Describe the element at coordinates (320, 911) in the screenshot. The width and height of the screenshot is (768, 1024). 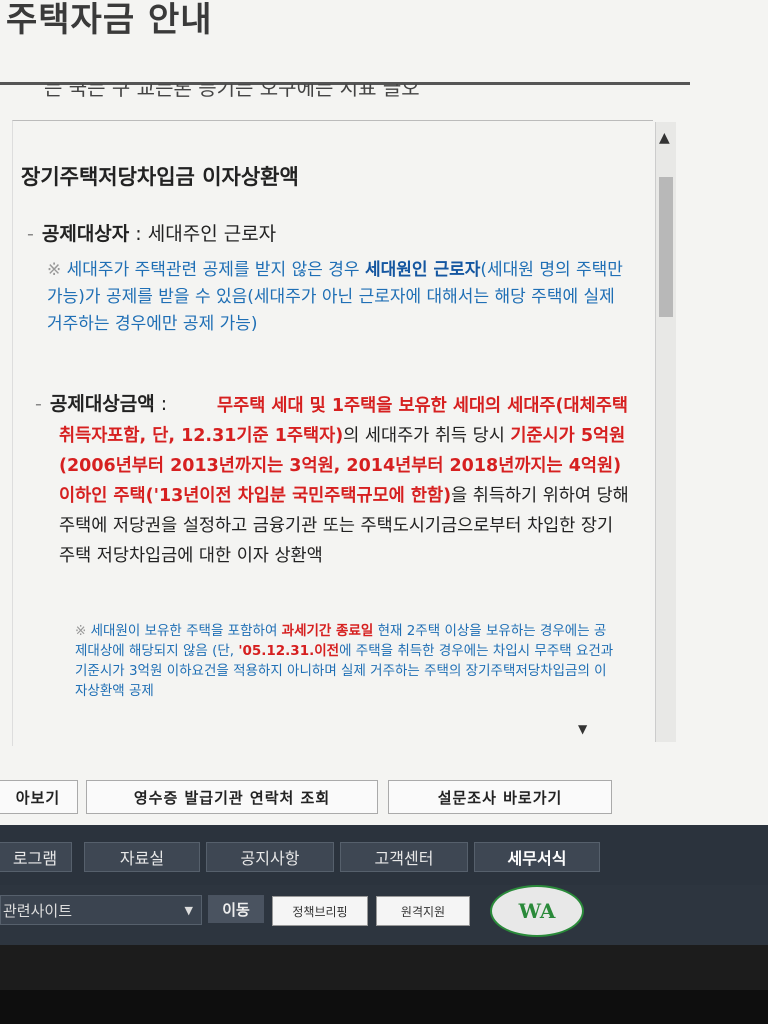
I see `policy-briefing-banner: 정책브리핑` at that location.